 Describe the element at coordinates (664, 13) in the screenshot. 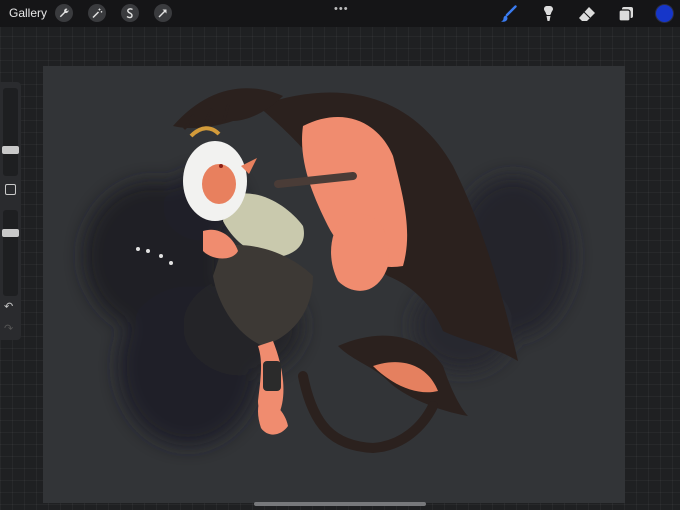

I see `color-picker-button` at that location.